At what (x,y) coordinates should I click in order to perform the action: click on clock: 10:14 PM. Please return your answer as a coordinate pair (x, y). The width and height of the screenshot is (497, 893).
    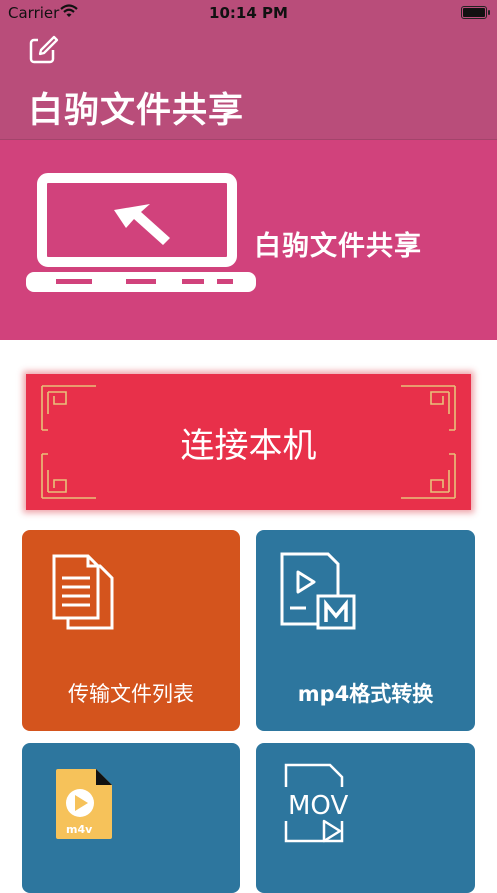
    Looking at the image, I should click on (248, 13).